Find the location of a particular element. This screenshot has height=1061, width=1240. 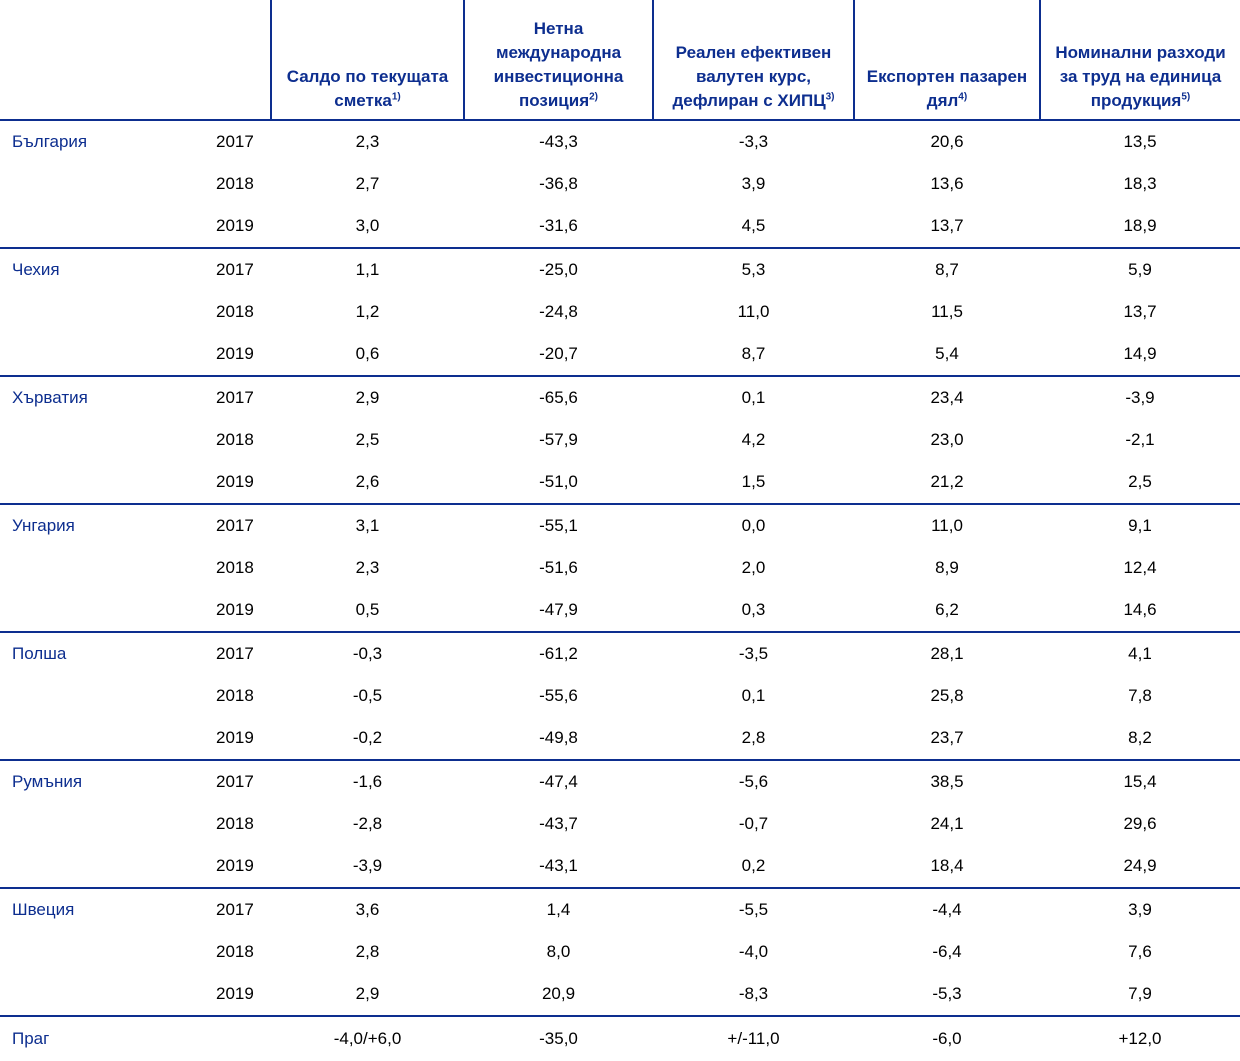

cell-niip: -43,3 is located at coordinates (558, 141).